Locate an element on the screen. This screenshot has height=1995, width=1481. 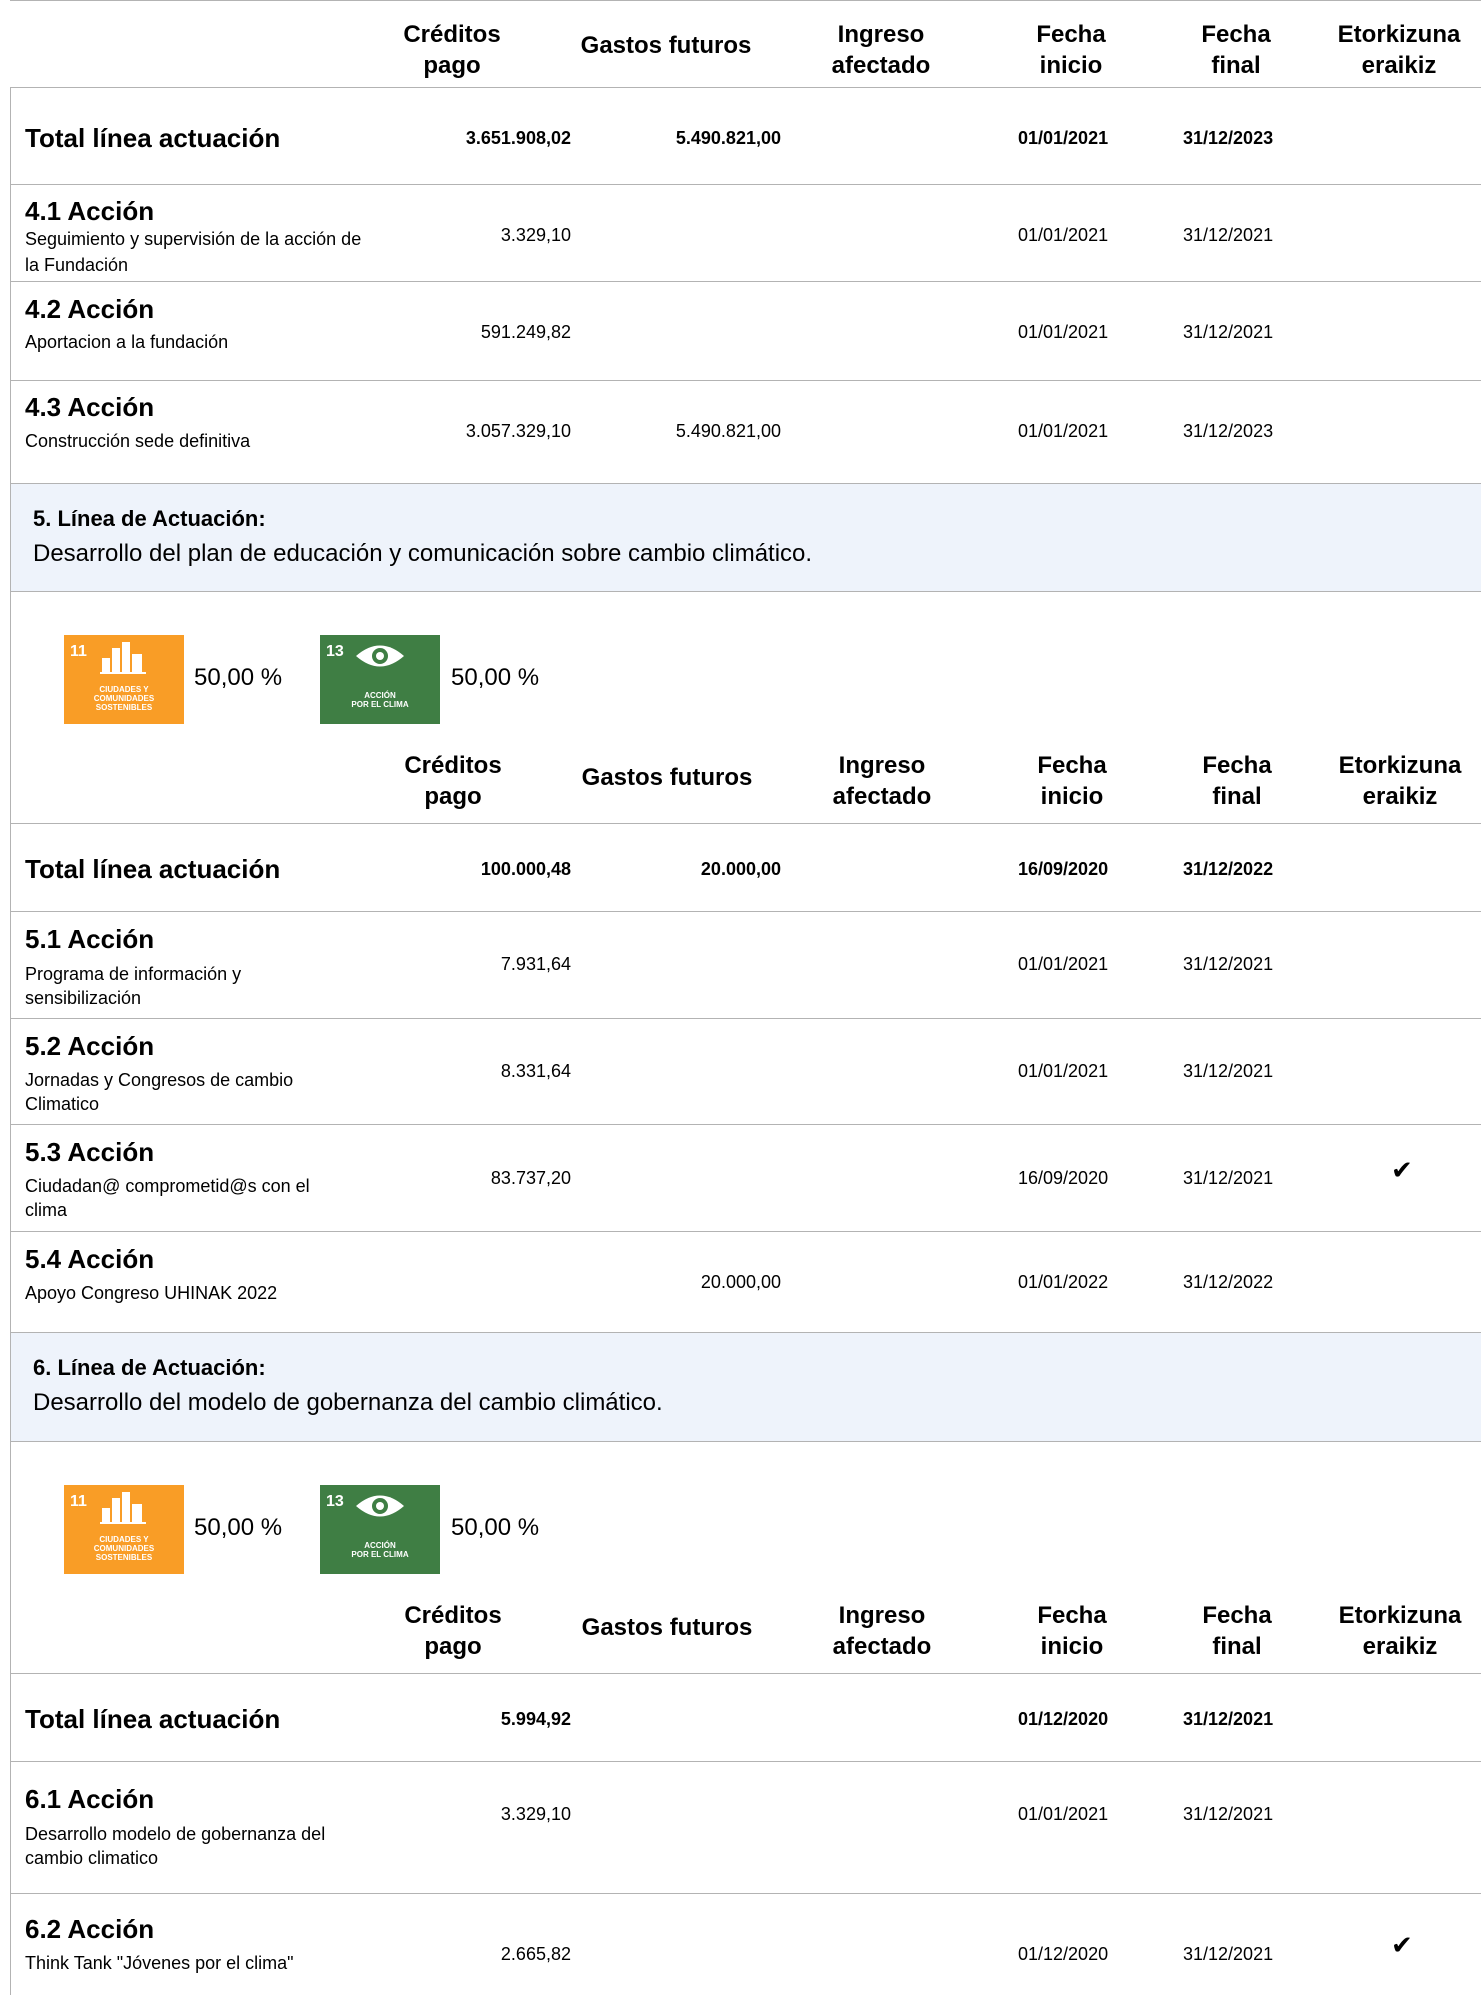
action-title: 4.1 Acción is located at coordinates (90, 211).